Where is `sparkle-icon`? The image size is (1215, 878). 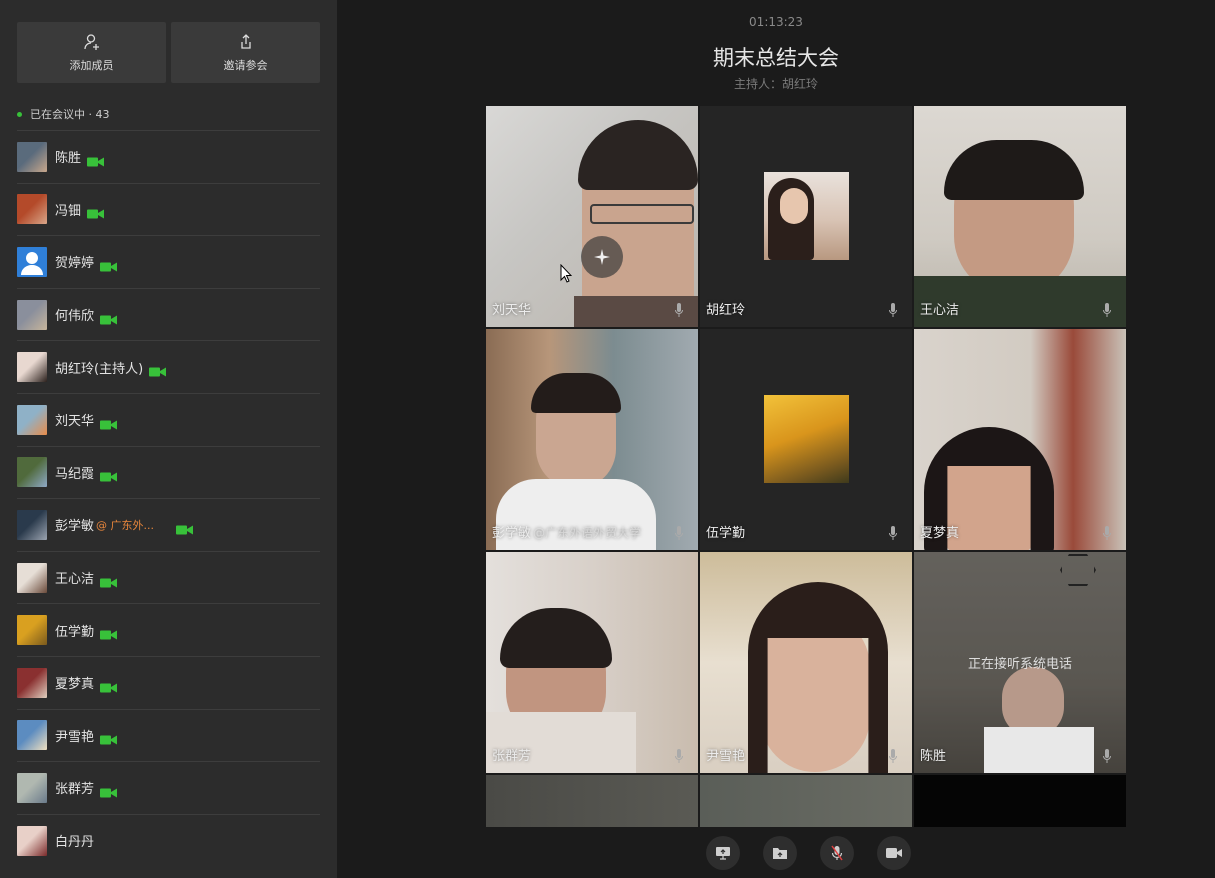
sparkle-icon is located at coordinates (602, 257).